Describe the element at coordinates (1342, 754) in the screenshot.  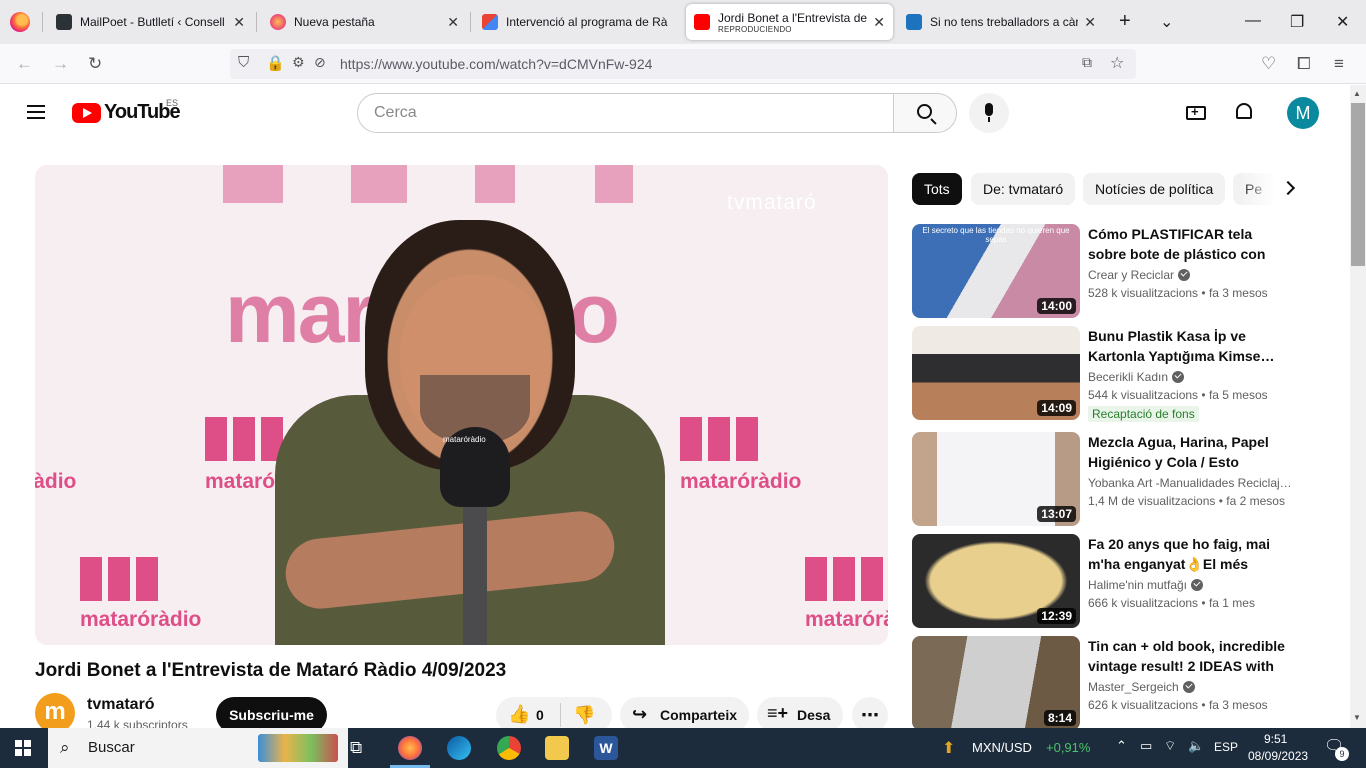
I see `notification-count-badge: 9` at that location.